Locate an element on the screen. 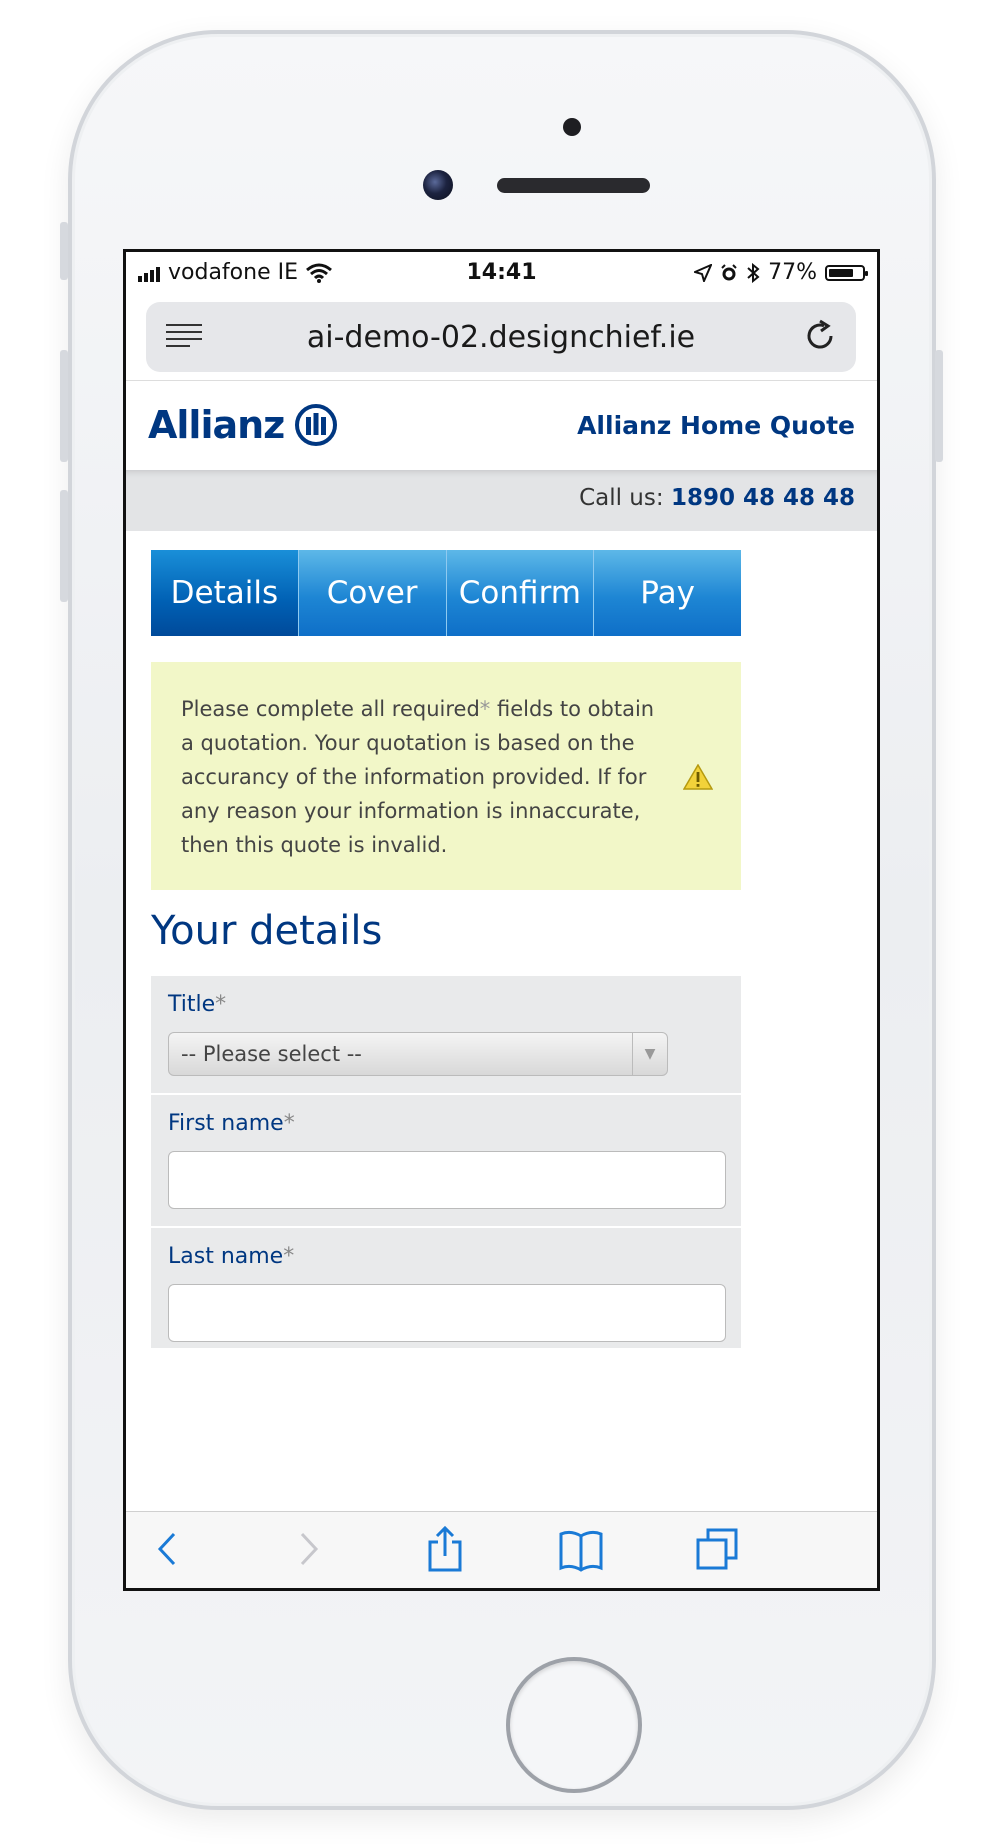 This screenshot has height=1844, width=1003. bookmarks-icon is located at coordinates (581, 1549).